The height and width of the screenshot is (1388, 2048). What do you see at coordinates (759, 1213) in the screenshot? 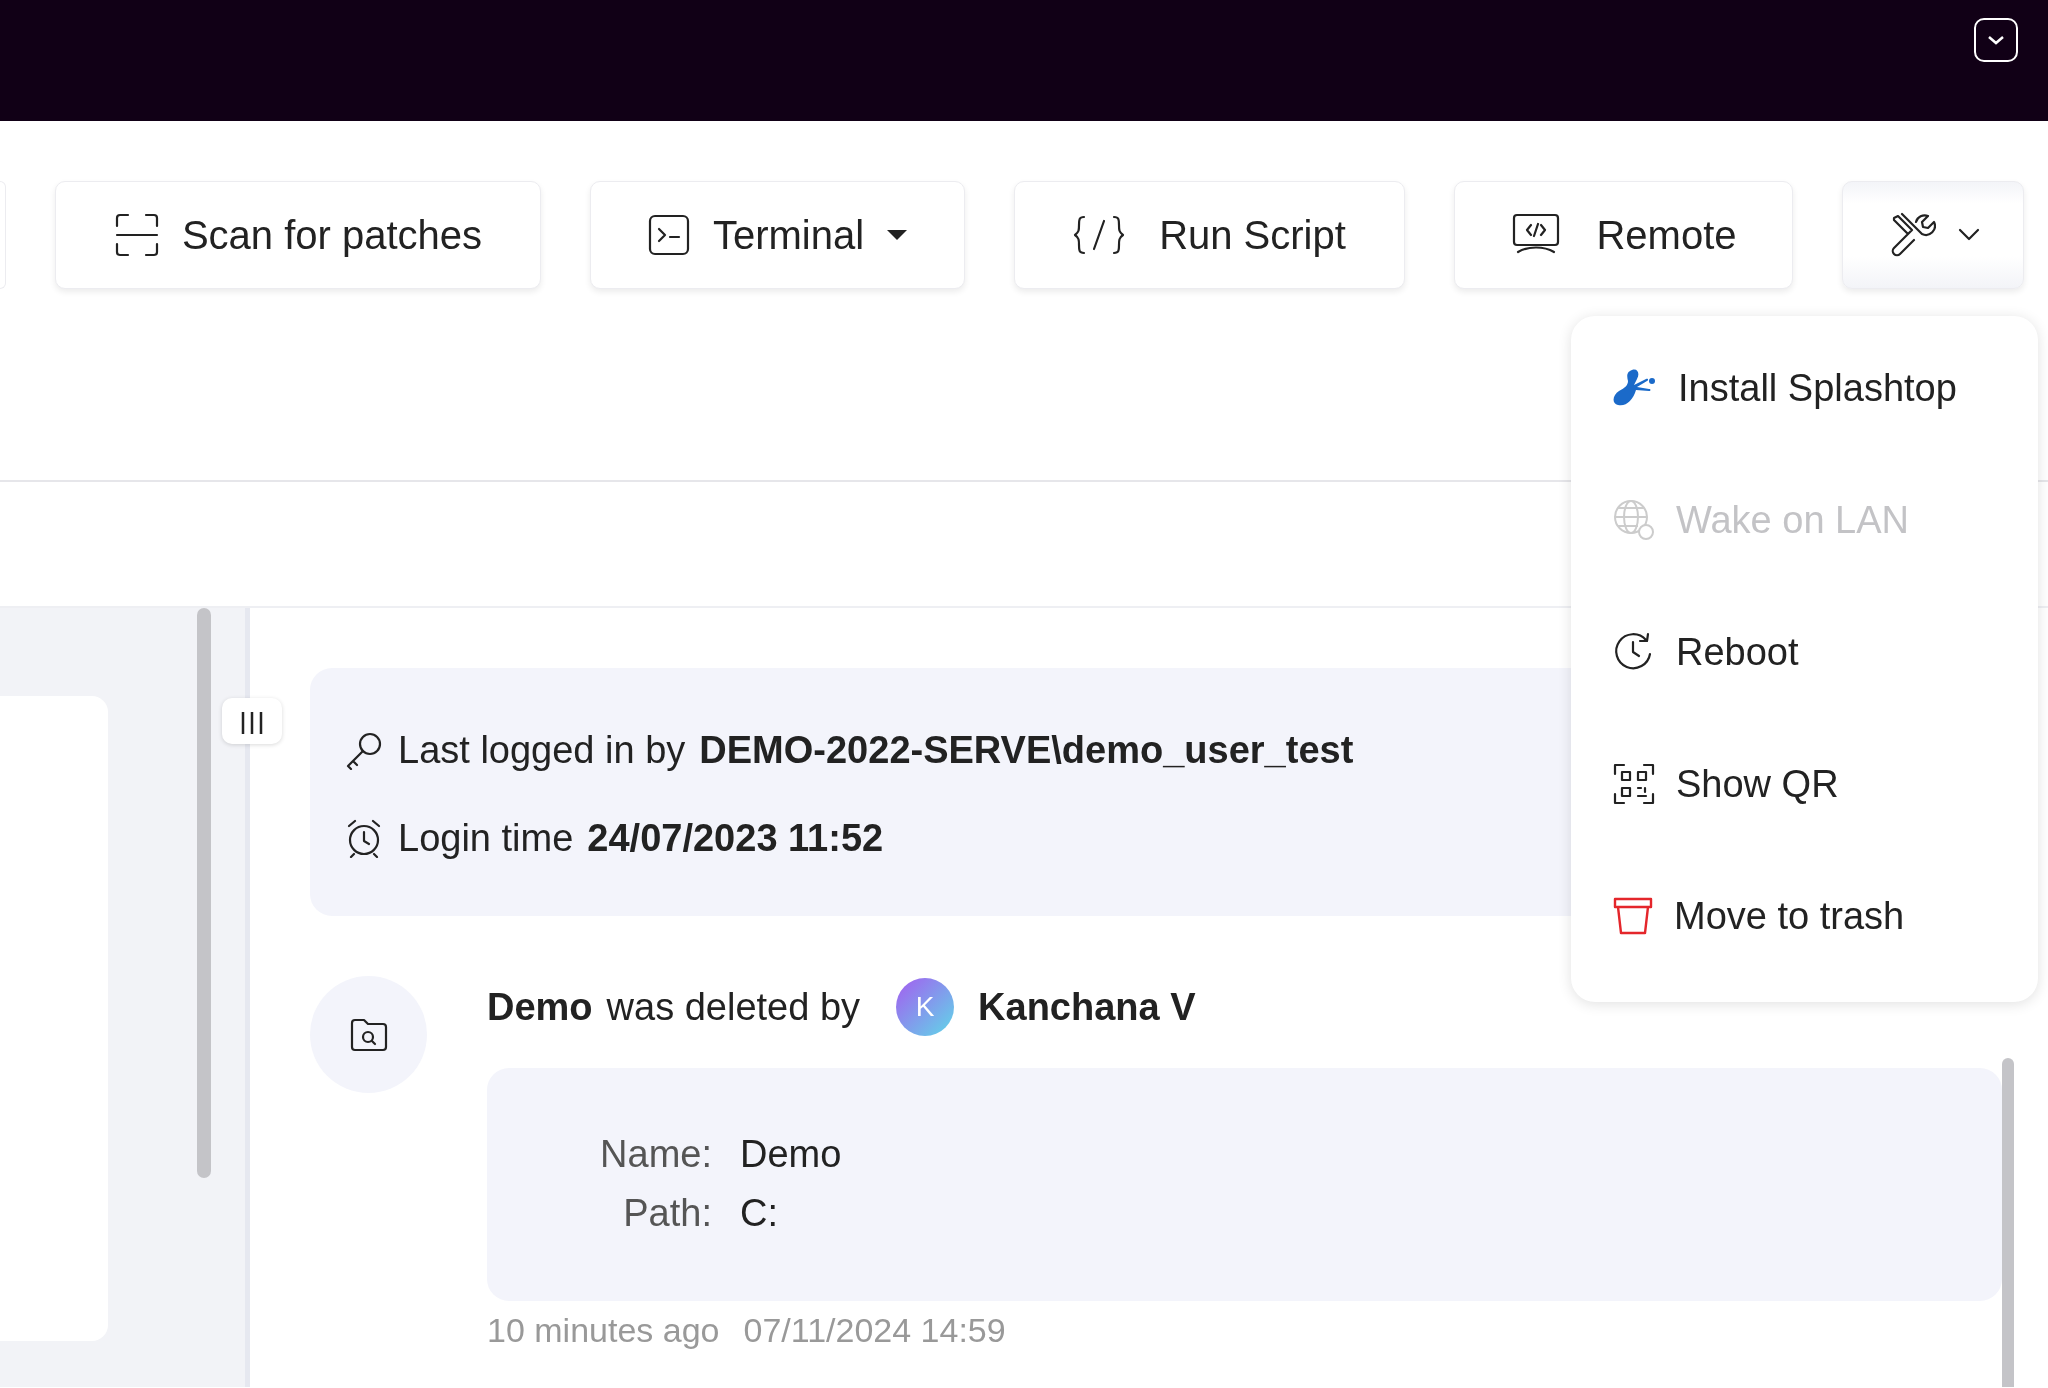
I see `detail-value: C:` at bounding box center [759, 1213].